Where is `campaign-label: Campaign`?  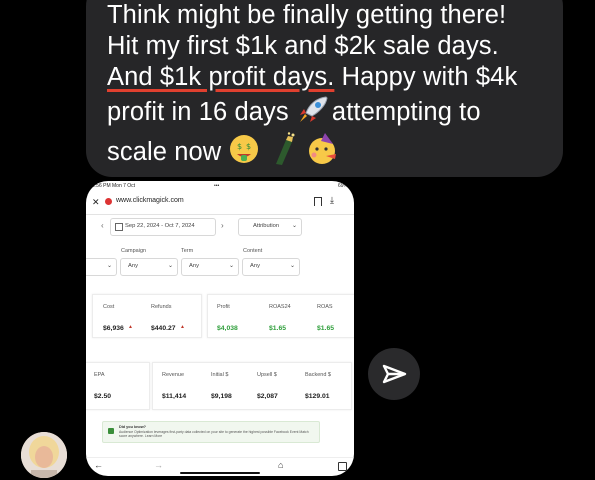
campaign-label: Campaign is located at coordinates (134, 251).